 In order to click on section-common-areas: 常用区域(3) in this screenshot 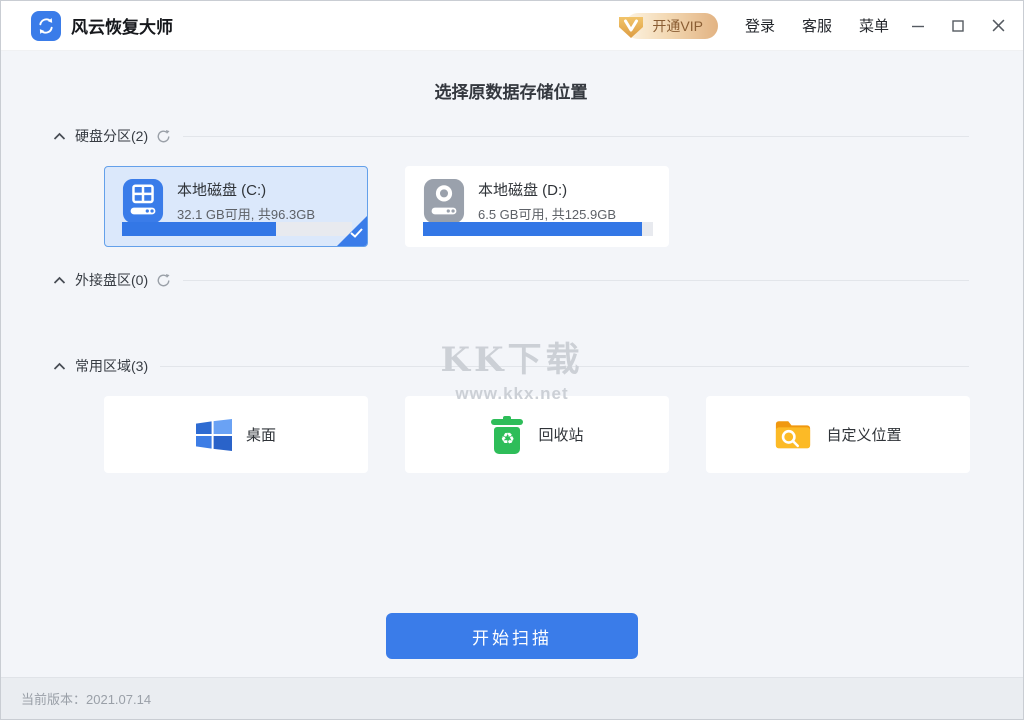, I will do `click(511, 366)`.